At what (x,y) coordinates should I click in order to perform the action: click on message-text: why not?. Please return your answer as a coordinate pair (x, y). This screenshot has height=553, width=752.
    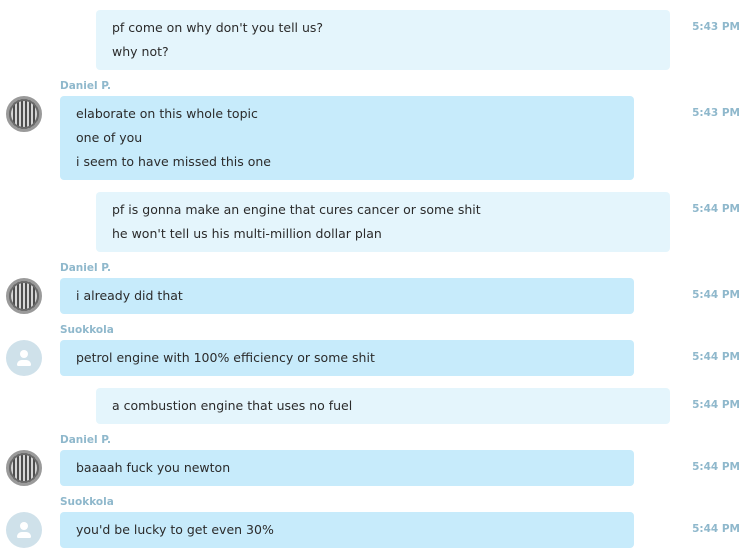
    Looking at the image, I should click on (140, 51).